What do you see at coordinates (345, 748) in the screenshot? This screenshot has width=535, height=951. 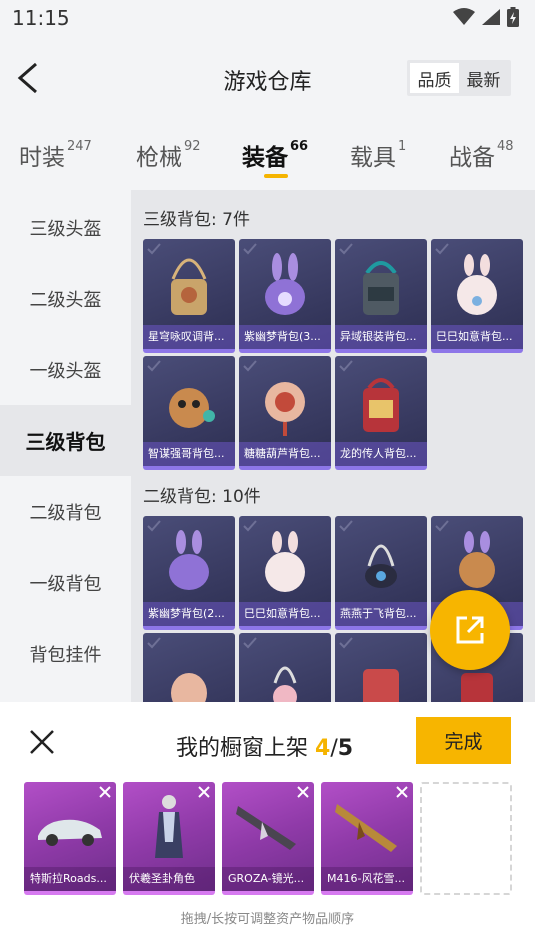 I see `showcase-count-total: 5` at bounding box center [345, 748].